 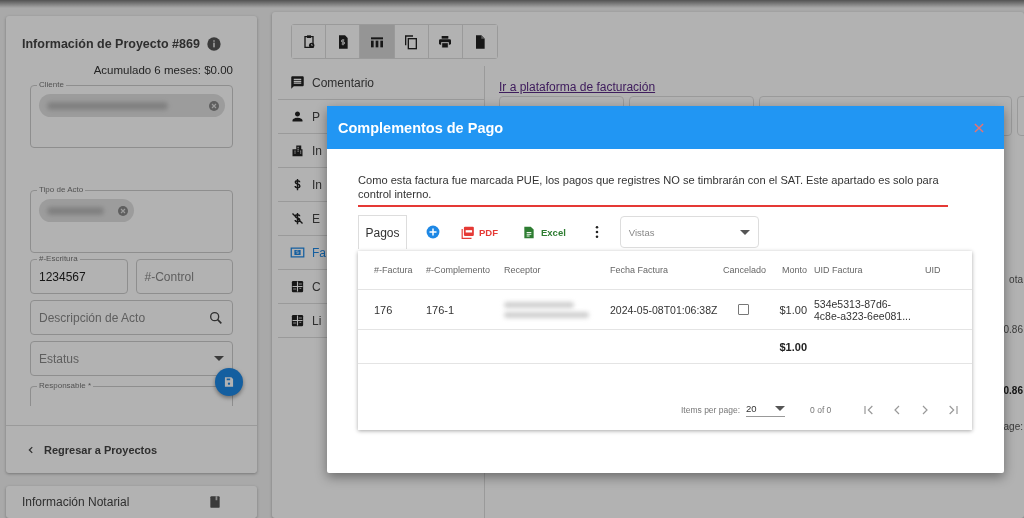 What do you see at coordinates (839, 270) in the screenshot?
I see `column-header: UID Factura` at bounding box center [839, 270].